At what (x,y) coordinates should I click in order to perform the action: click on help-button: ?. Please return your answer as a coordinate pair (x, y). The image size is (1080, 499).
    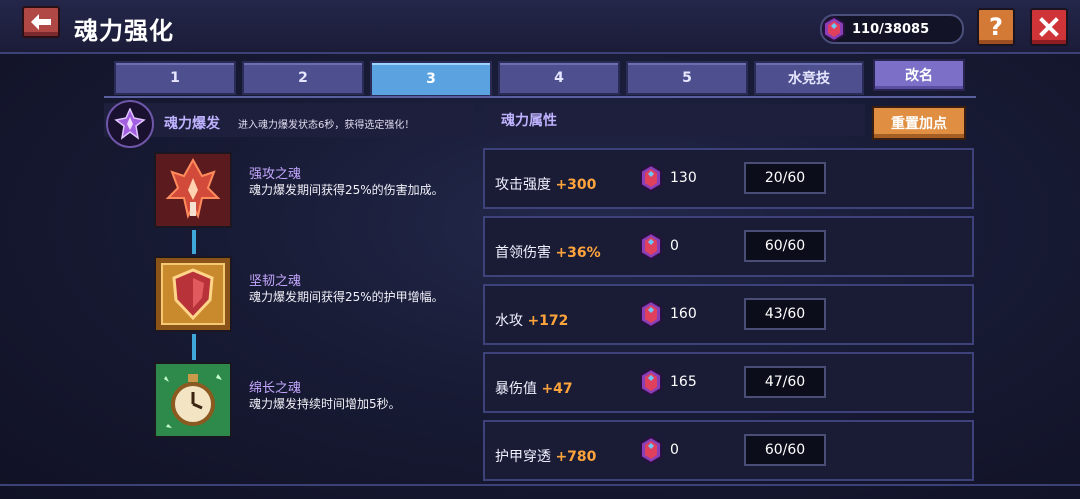
    Looking at the image, I should click on (996, 27).